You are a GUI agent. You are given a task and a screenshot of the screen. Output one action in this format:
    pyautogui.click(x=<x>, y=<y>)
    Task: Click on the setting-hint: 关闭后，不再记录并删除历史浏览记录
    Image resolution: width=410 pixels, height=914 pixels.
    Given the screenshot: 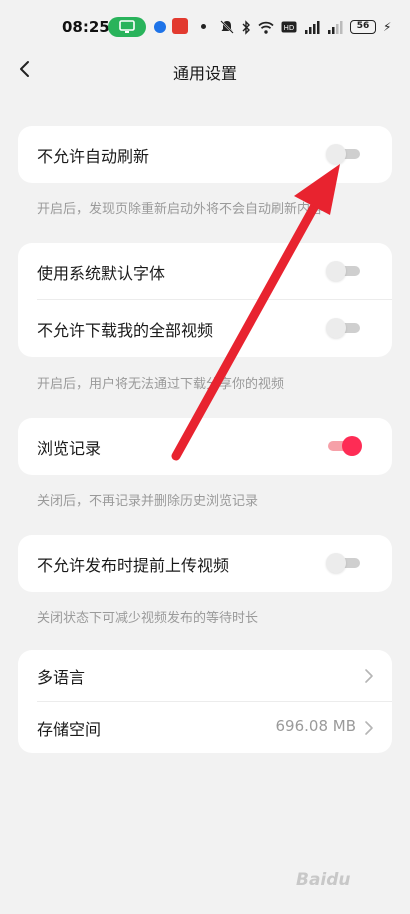 What is the action you would take?
    pyautogui.click(x=148, y=501)
    